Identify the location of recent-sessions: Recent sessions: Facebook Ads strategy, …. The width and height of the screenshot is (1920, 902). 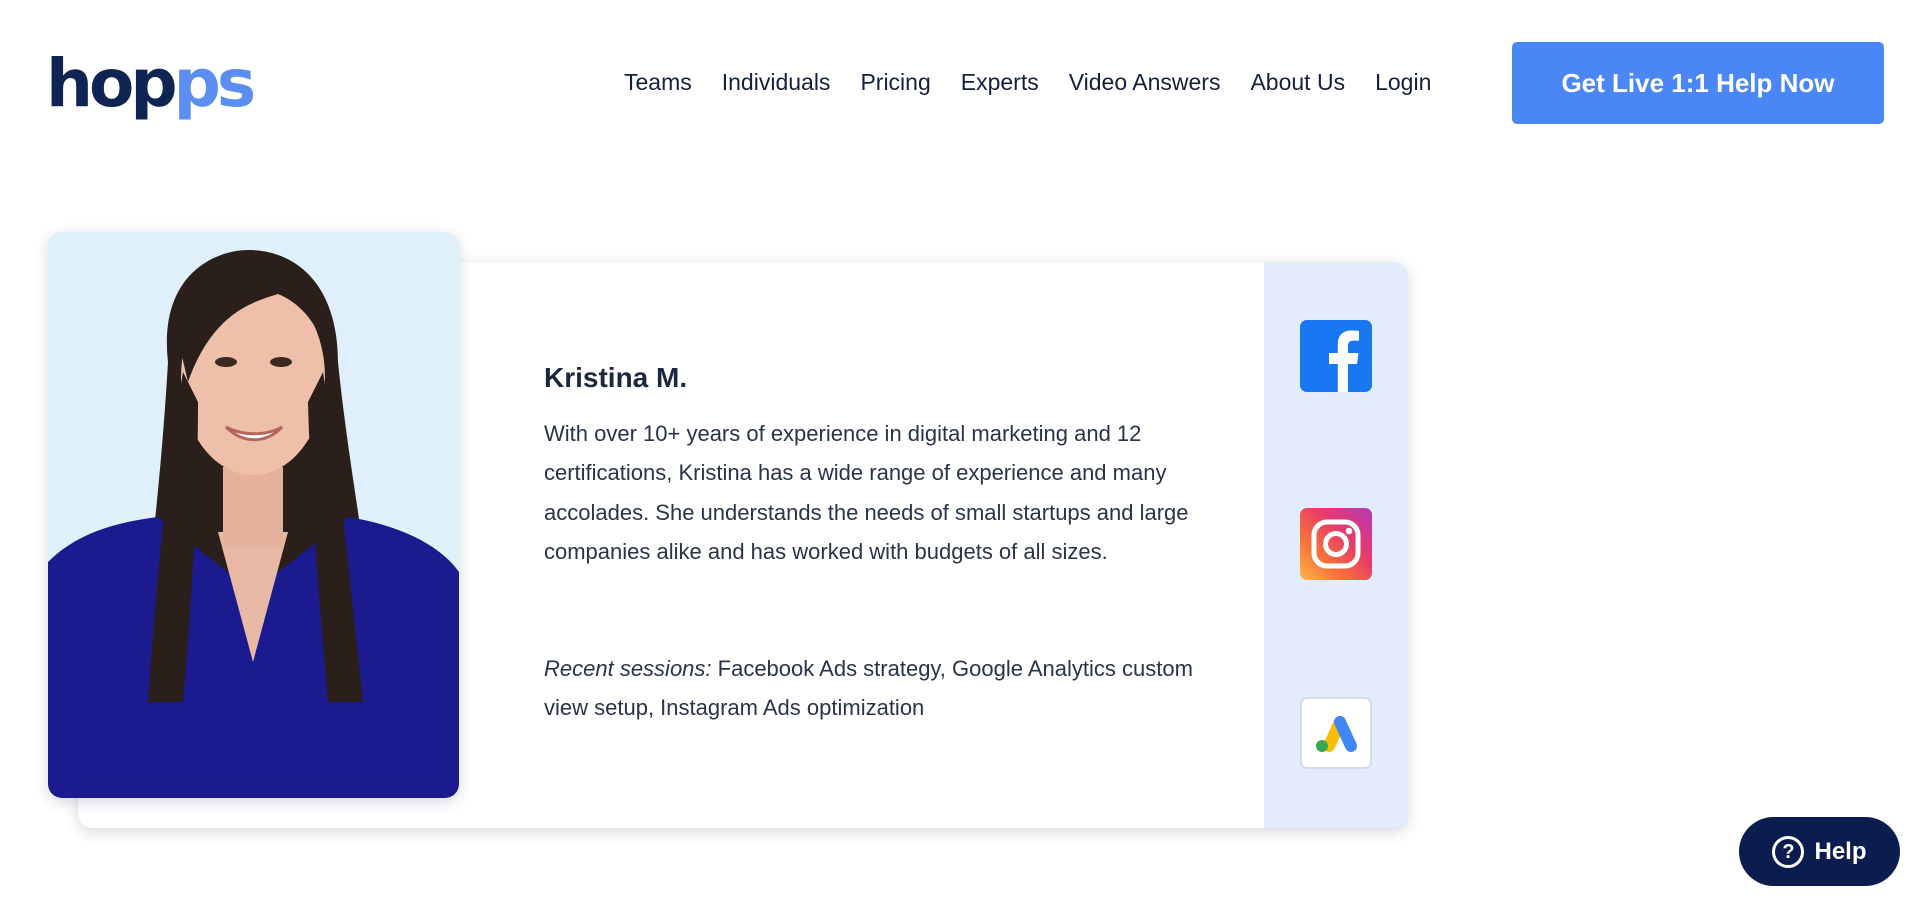
(874, 688).